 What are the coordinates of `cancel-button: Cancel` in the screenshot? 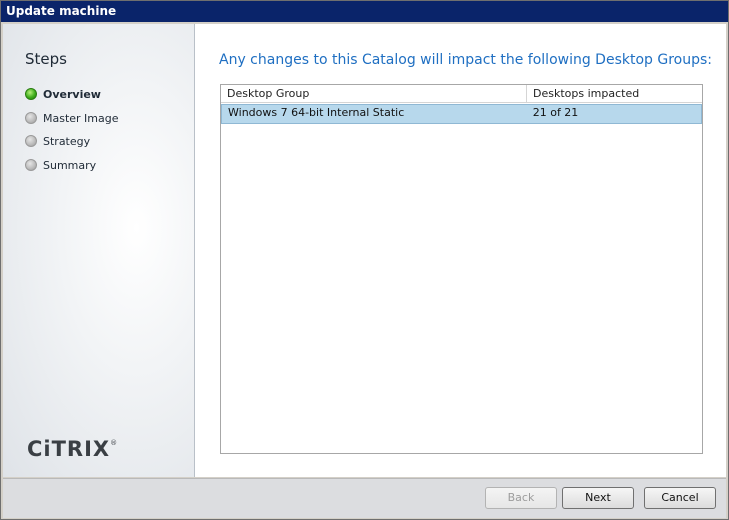 It's located at (680, 498).